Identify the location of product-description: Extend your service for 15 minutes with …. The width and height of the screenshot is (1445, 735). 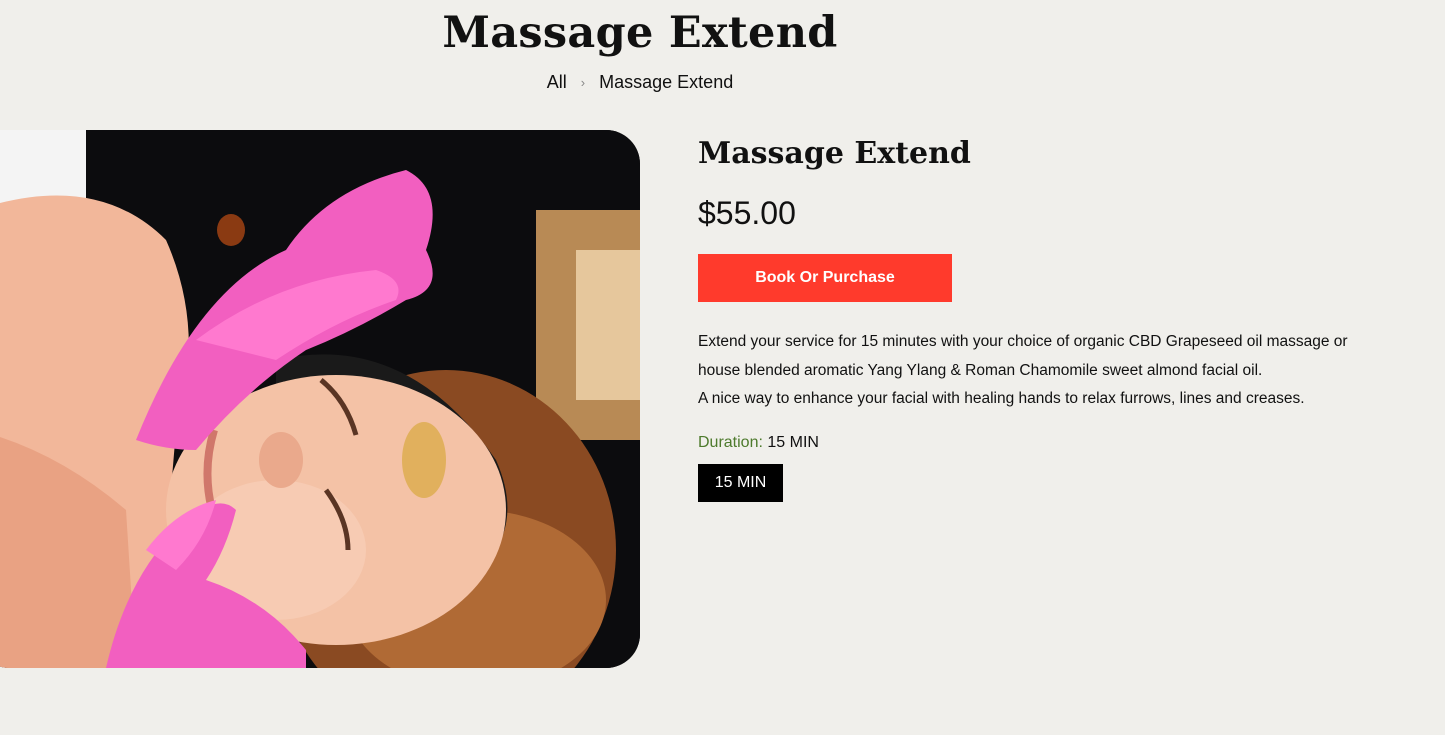
(1033, 371).